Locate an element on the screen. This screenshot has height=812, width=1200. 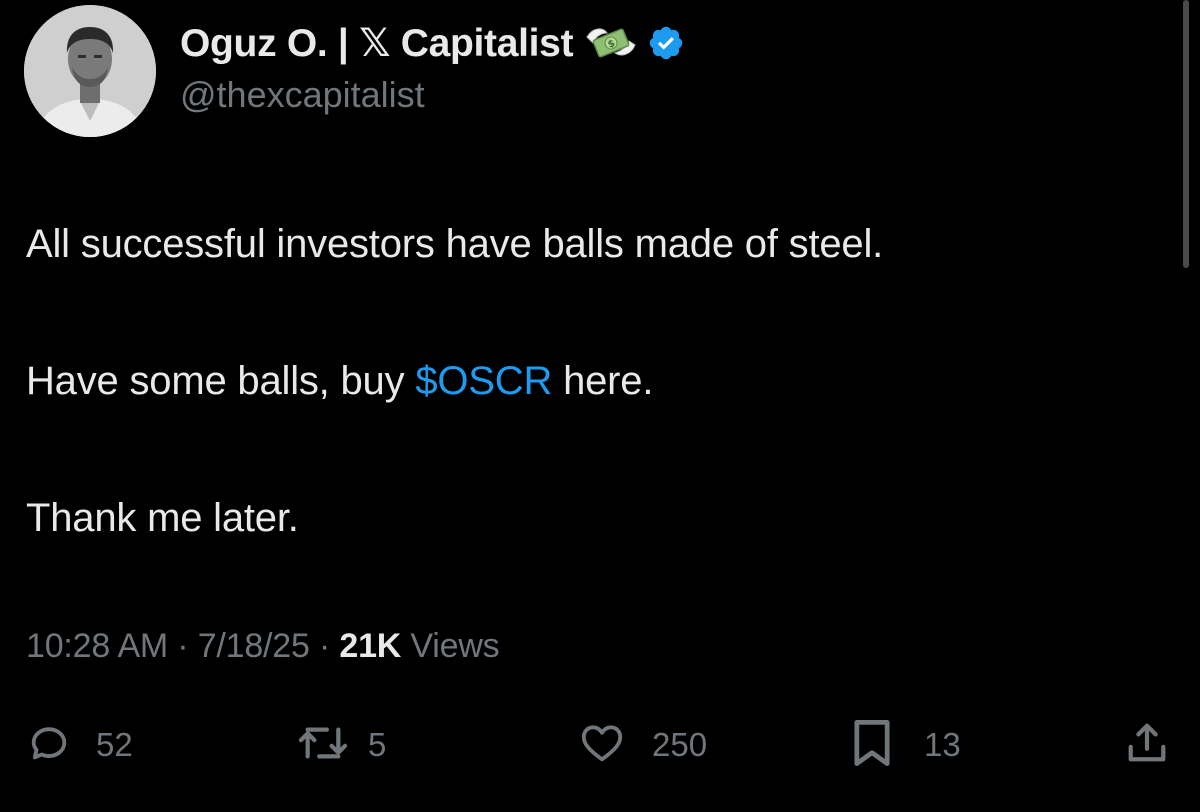
reply-count: 52 is located at coordinates (114, 744).